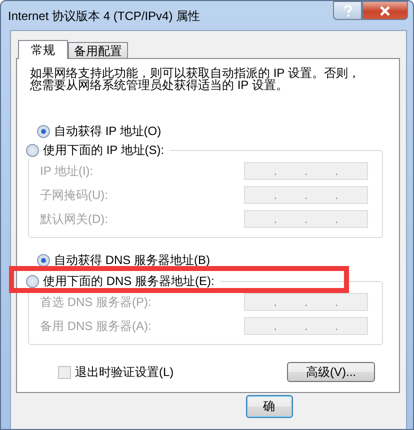 Image resolution: width=414 pixels, height=430 pixels. Describe the element at coordinates (132, 260) in the screenshot. I see `radio-label: 自动获得 DNS 服务器地址(B)` at that location.